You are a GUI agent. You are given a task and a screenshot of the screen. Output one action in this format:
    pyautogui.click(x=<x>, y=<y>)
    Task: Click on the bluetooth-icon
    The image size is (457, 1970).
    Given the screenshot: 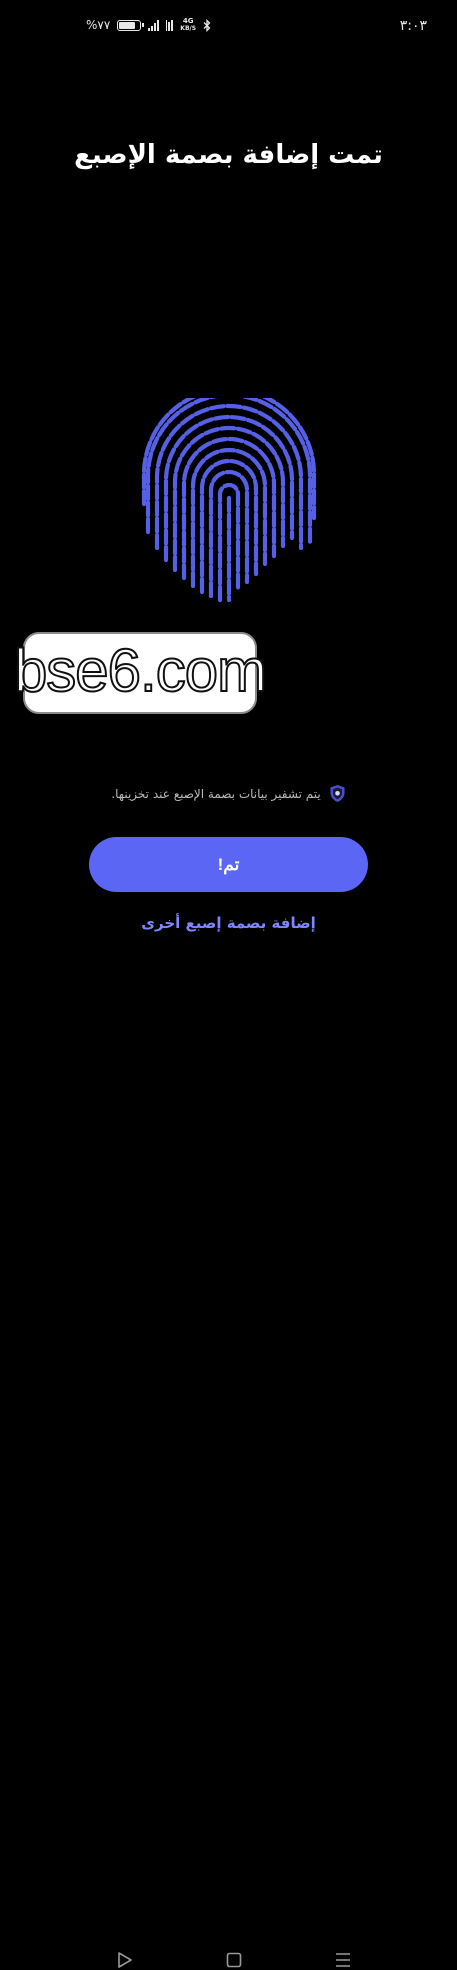 What is the action you would take?
    pyautogui.click(x=207, y=25)
    